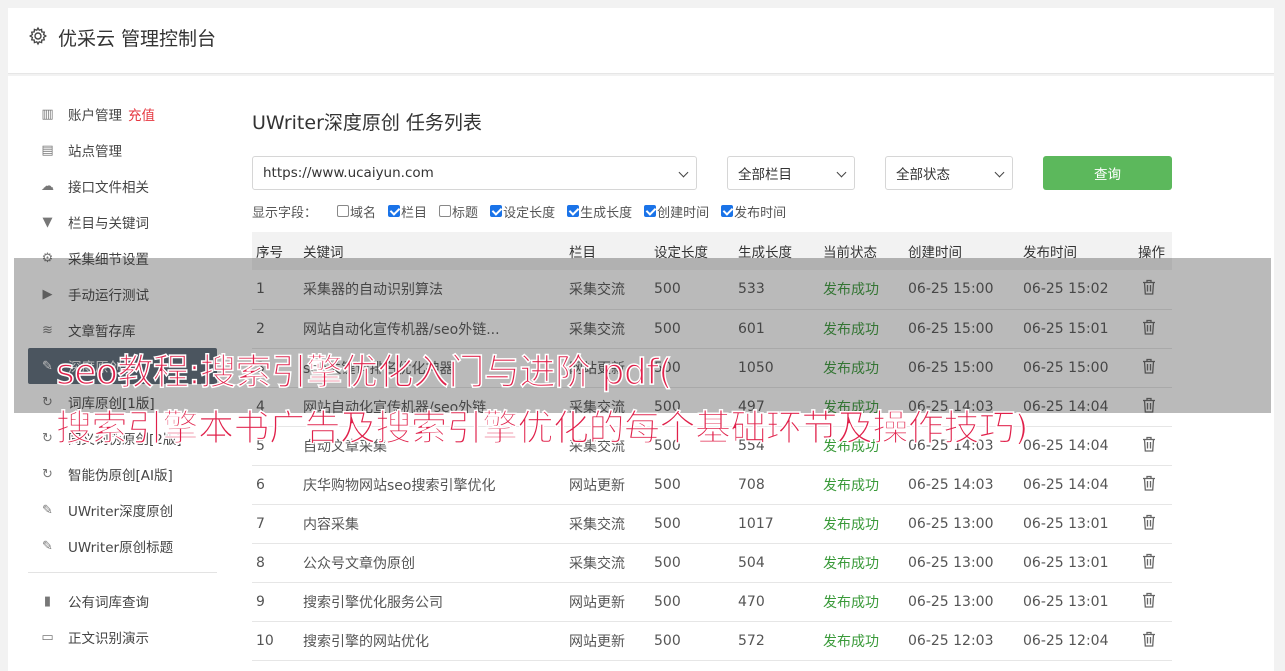 This screenshot has height=671, width=1285. What do you see at coordinates (331, 524) in the screenshot?
I see `table-cell: 内容采集` at bounding box center [331, 524].